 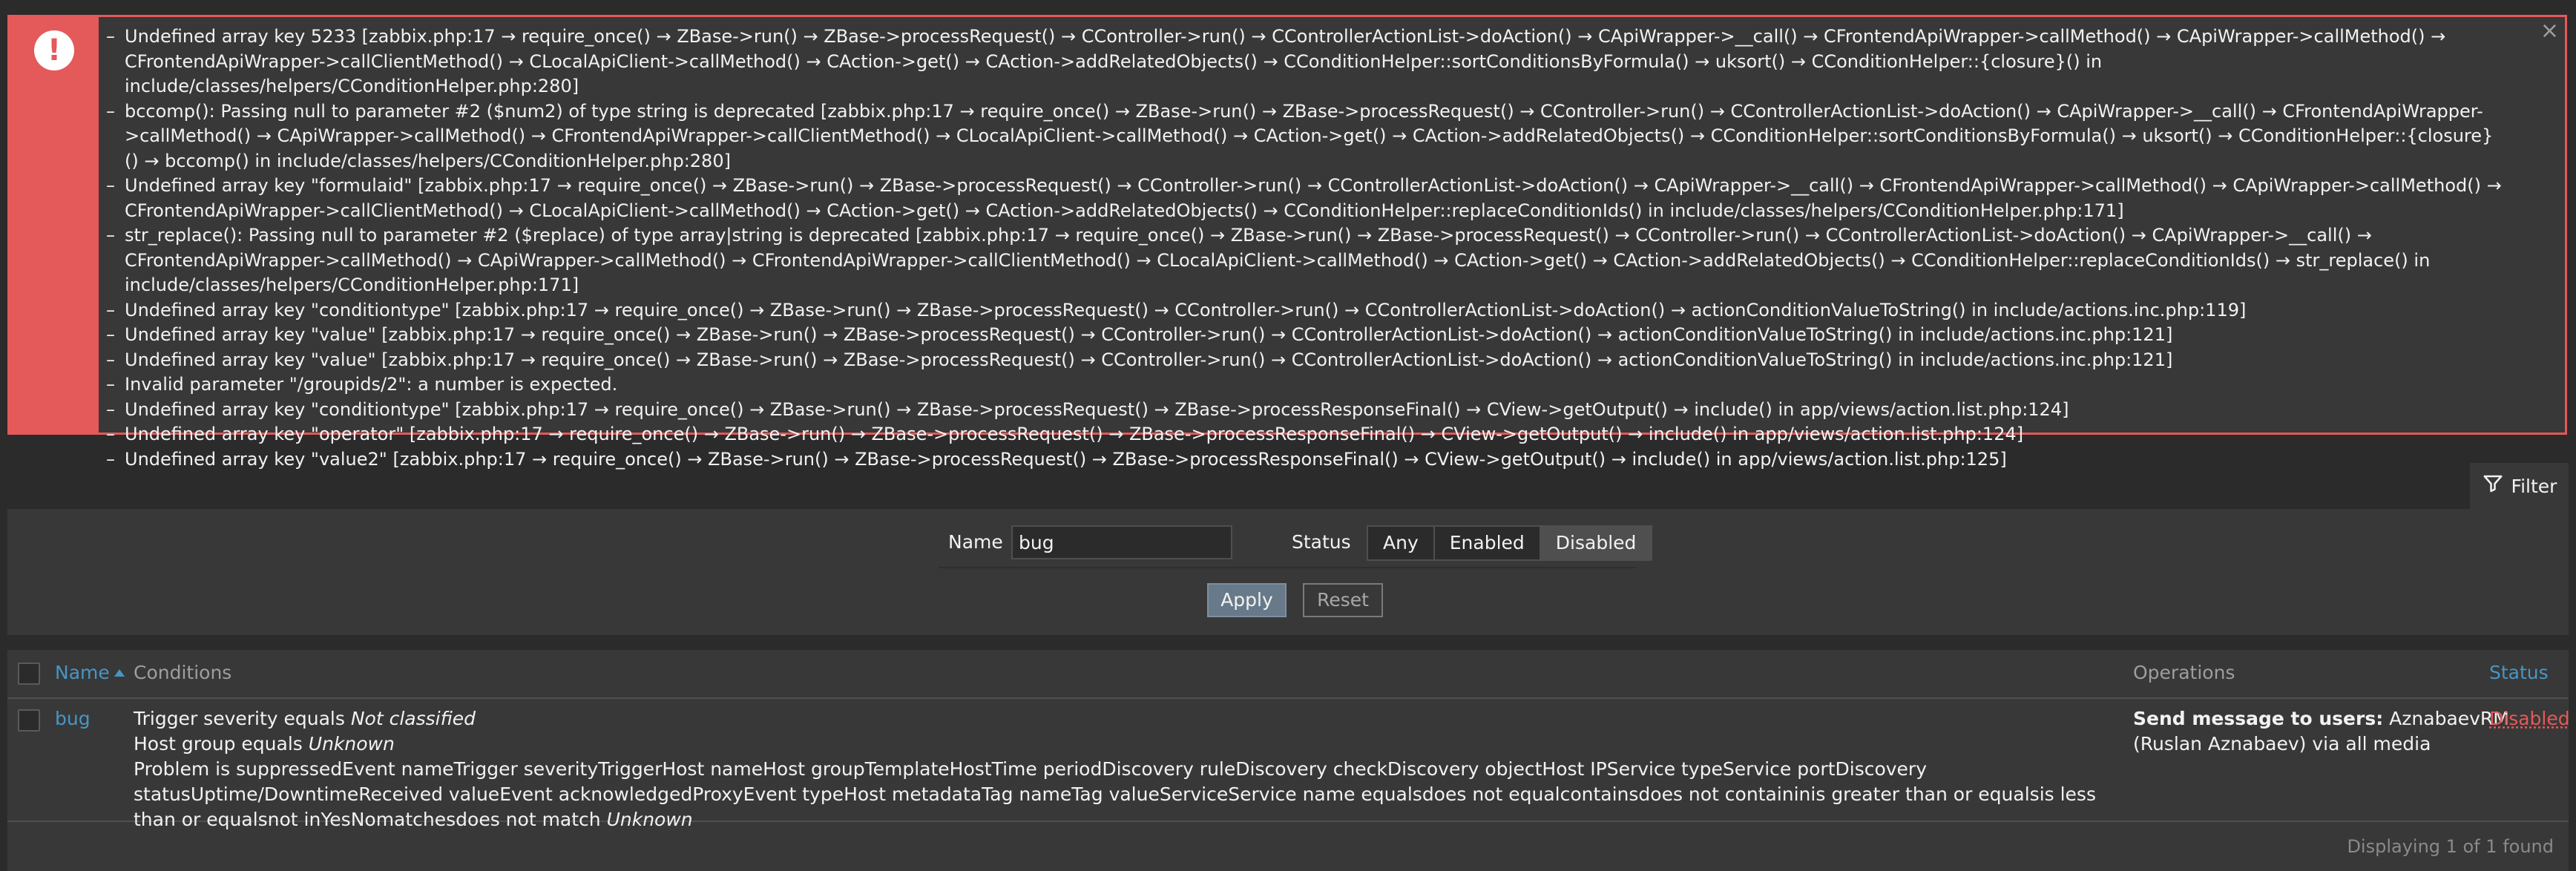 What do you see at coordinates (1128, 719) in the screenshot?
I see `condition-line: Trigger severity equals Not classified` at bounding box center [1128, 719].